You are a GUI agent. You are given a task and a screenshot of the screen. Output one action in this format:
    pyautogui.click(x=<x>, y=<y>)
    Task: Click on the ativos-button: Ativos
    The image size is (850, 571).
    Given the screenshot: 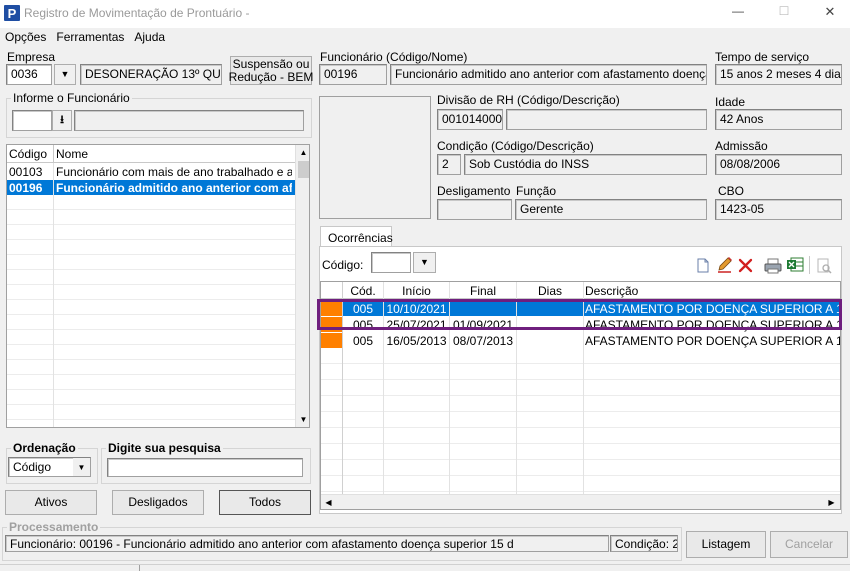 What is the action you would take?
    pyautogui.click(x=51, y=502)
    